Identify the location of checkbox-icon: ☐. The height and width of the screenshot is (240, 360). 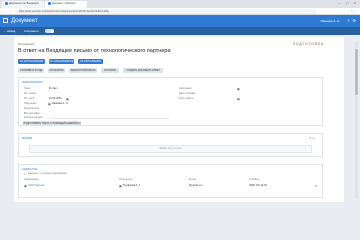
(25, 174).